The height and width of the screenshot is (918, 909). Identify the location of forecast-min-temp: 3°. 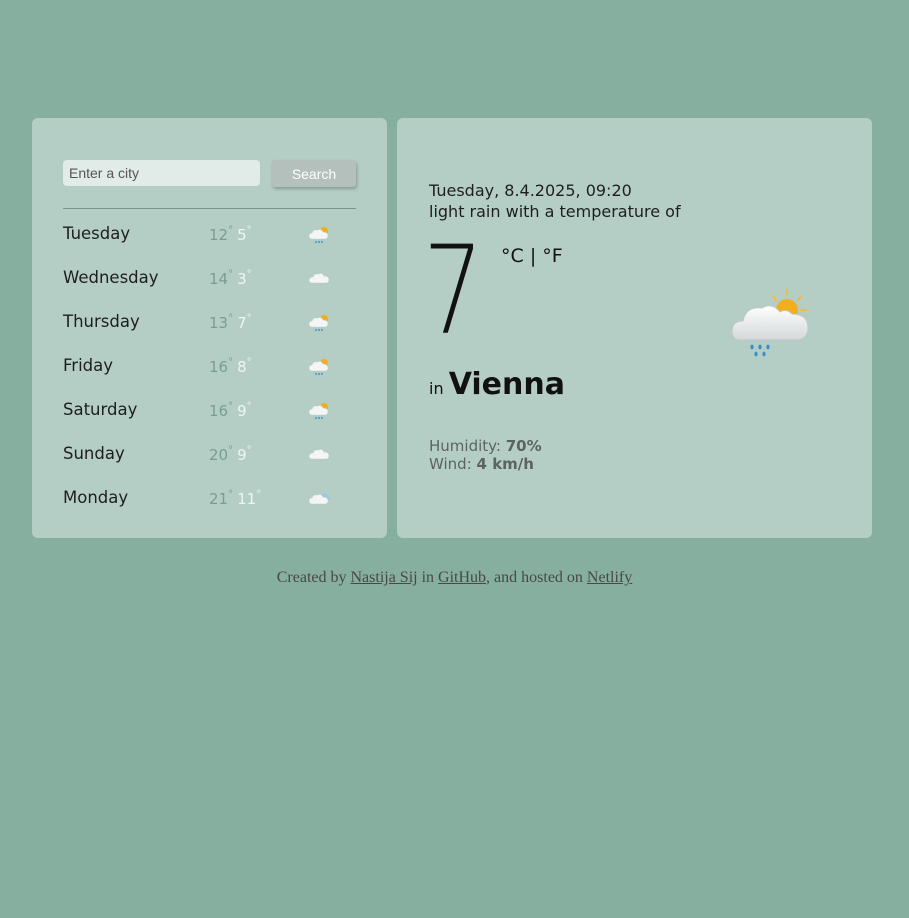
(244, 278).